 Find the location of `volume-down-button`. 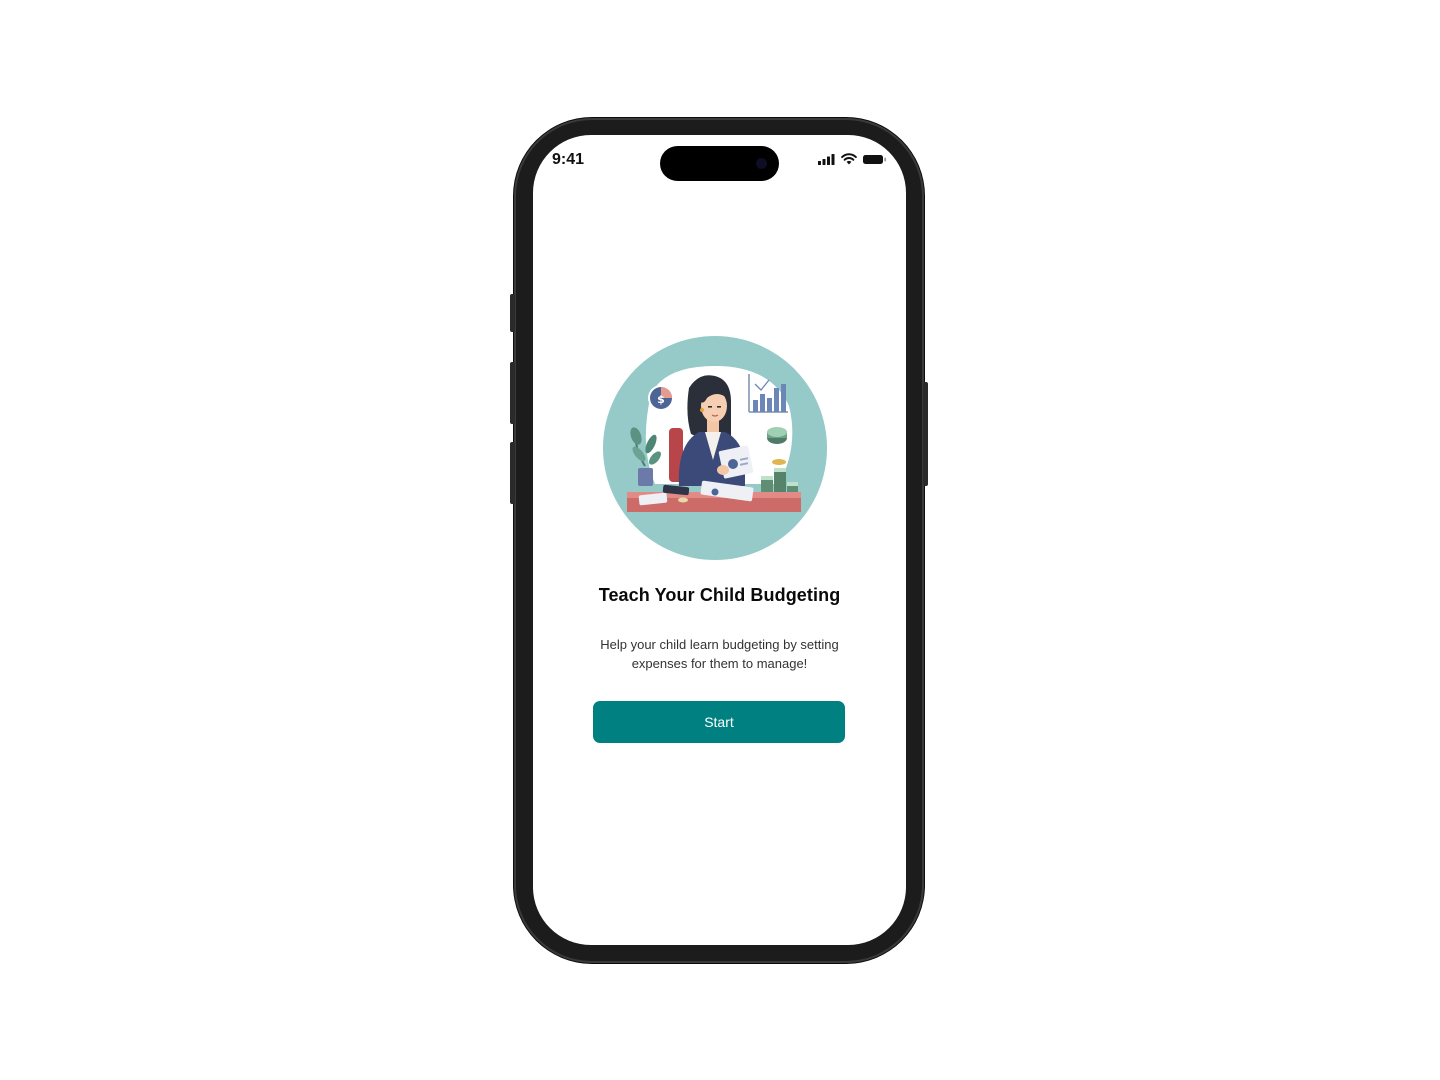

volume-down-button is located at coordinates (512, 473).